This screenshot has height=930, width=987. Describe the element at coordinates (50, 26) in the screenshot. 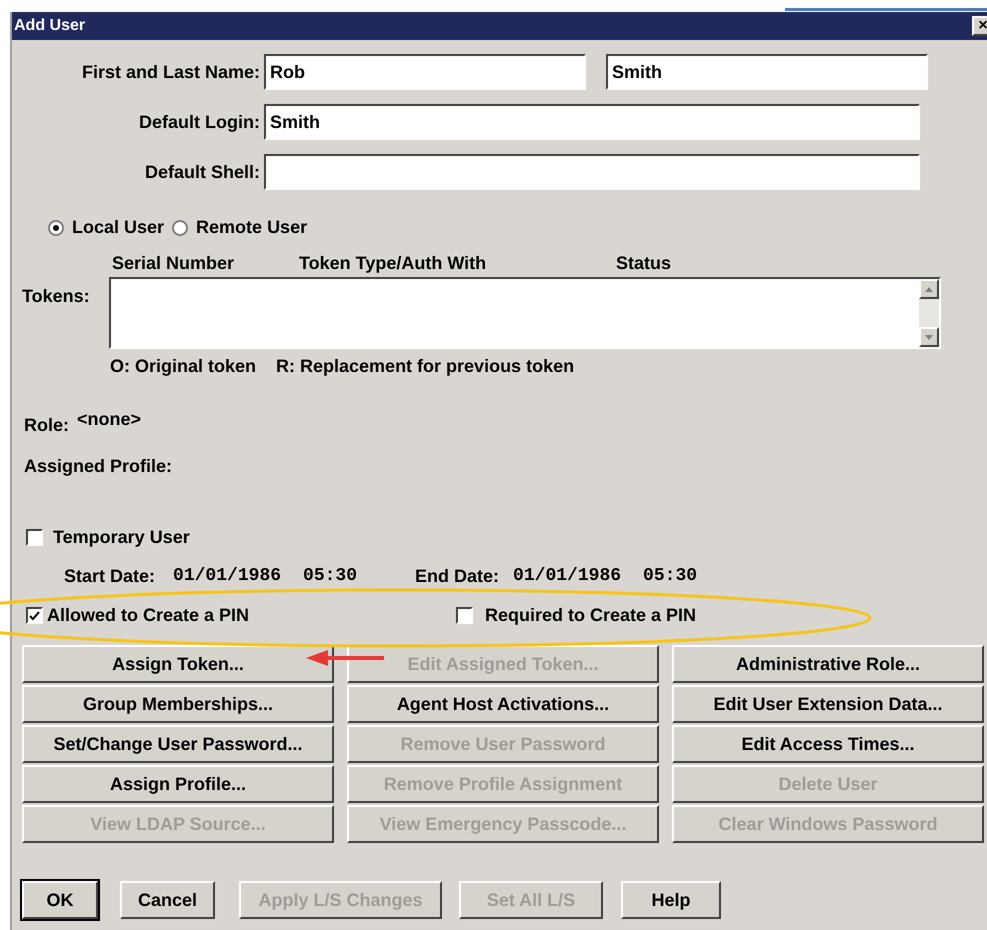

I see `window-title: Add User` at that location.